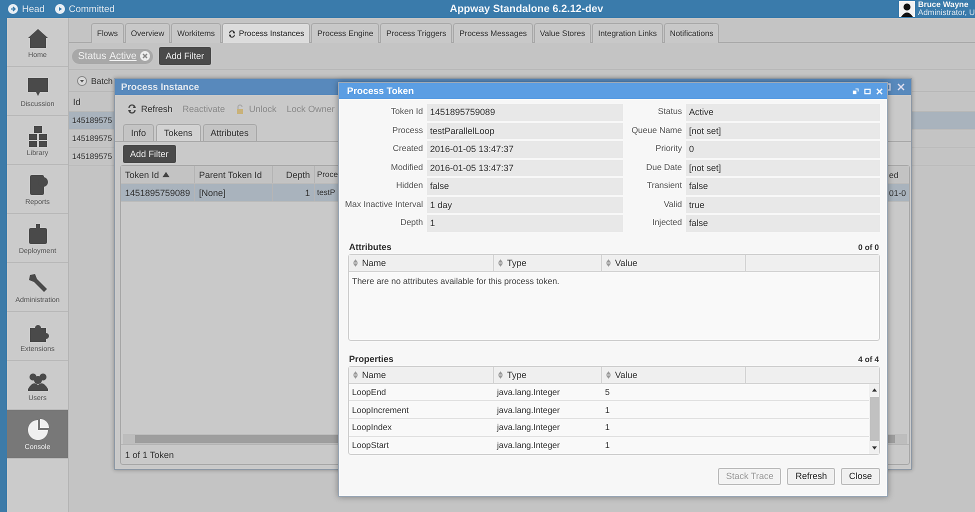 The image size is (975, 512). Describe the element at coordinates (380, 91) in the screenshot. I see `dialog-title: Process Token` at that location.